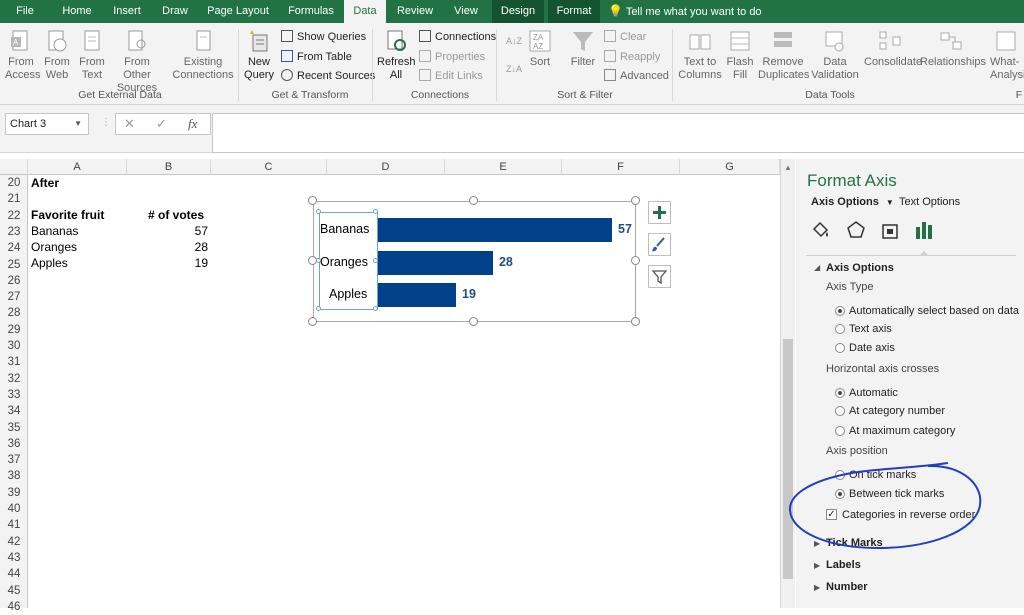  I want to click on tab-axis-options: Axis Options ▼, so click(852, 202).